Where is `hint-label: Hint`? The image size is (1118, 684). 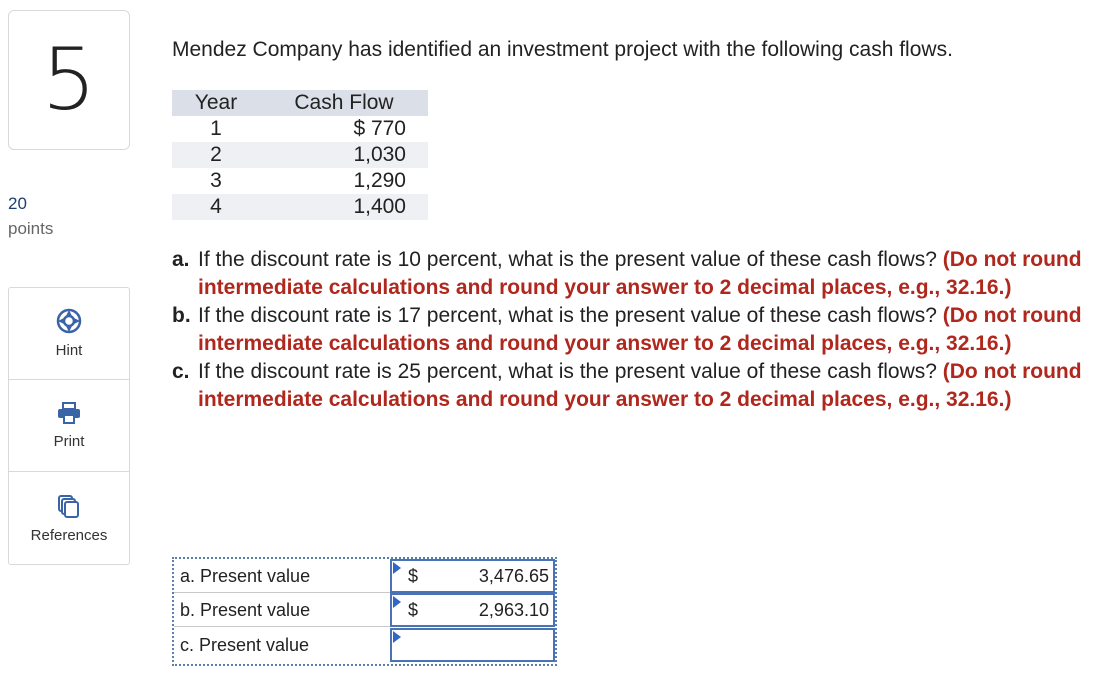 hint-label: Hint is located at coordinates (69, 350).